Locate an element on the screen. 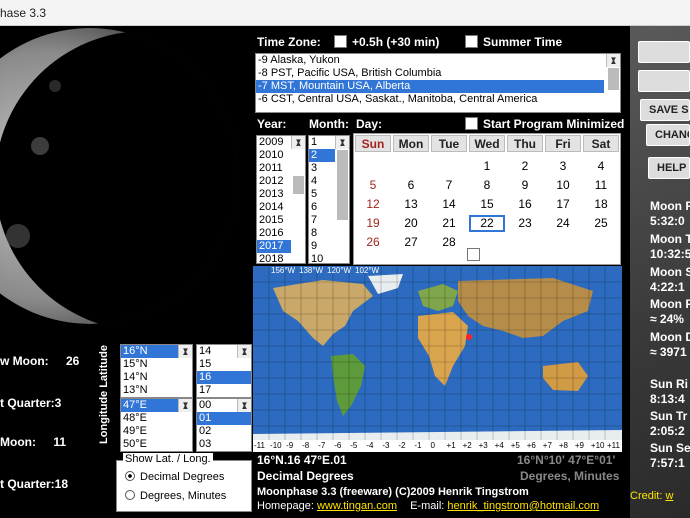 Image resolution: width=690 pixels, height=518 pixels. timezone-tick: -7 is located at coordinates (322, 445).